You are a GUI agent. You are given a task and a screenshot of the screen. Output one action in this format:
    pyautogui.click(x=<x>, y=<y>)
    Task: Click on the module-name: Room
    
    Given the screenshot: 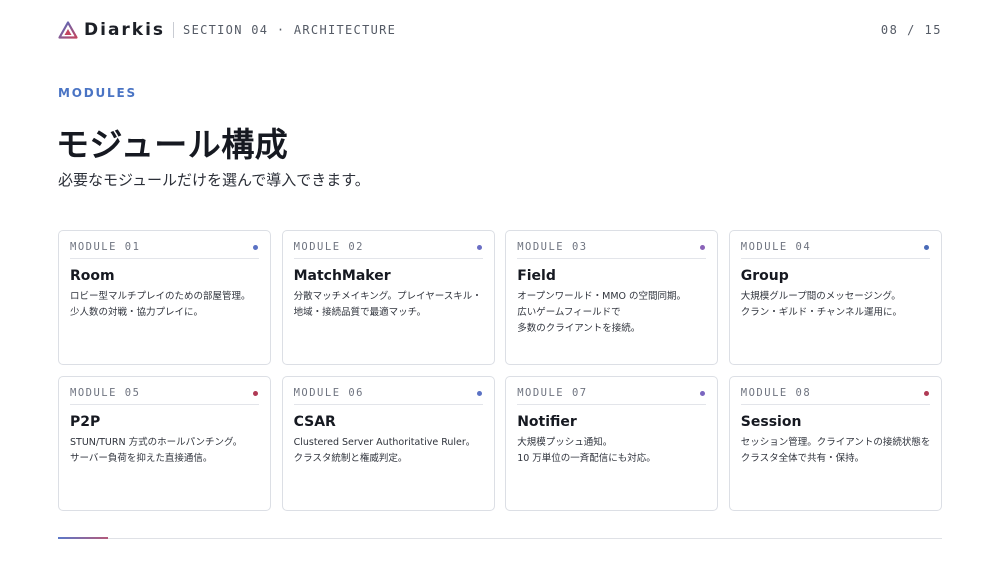 What is the action you would take?
    pyautogui.click(x=92, y=276)
    